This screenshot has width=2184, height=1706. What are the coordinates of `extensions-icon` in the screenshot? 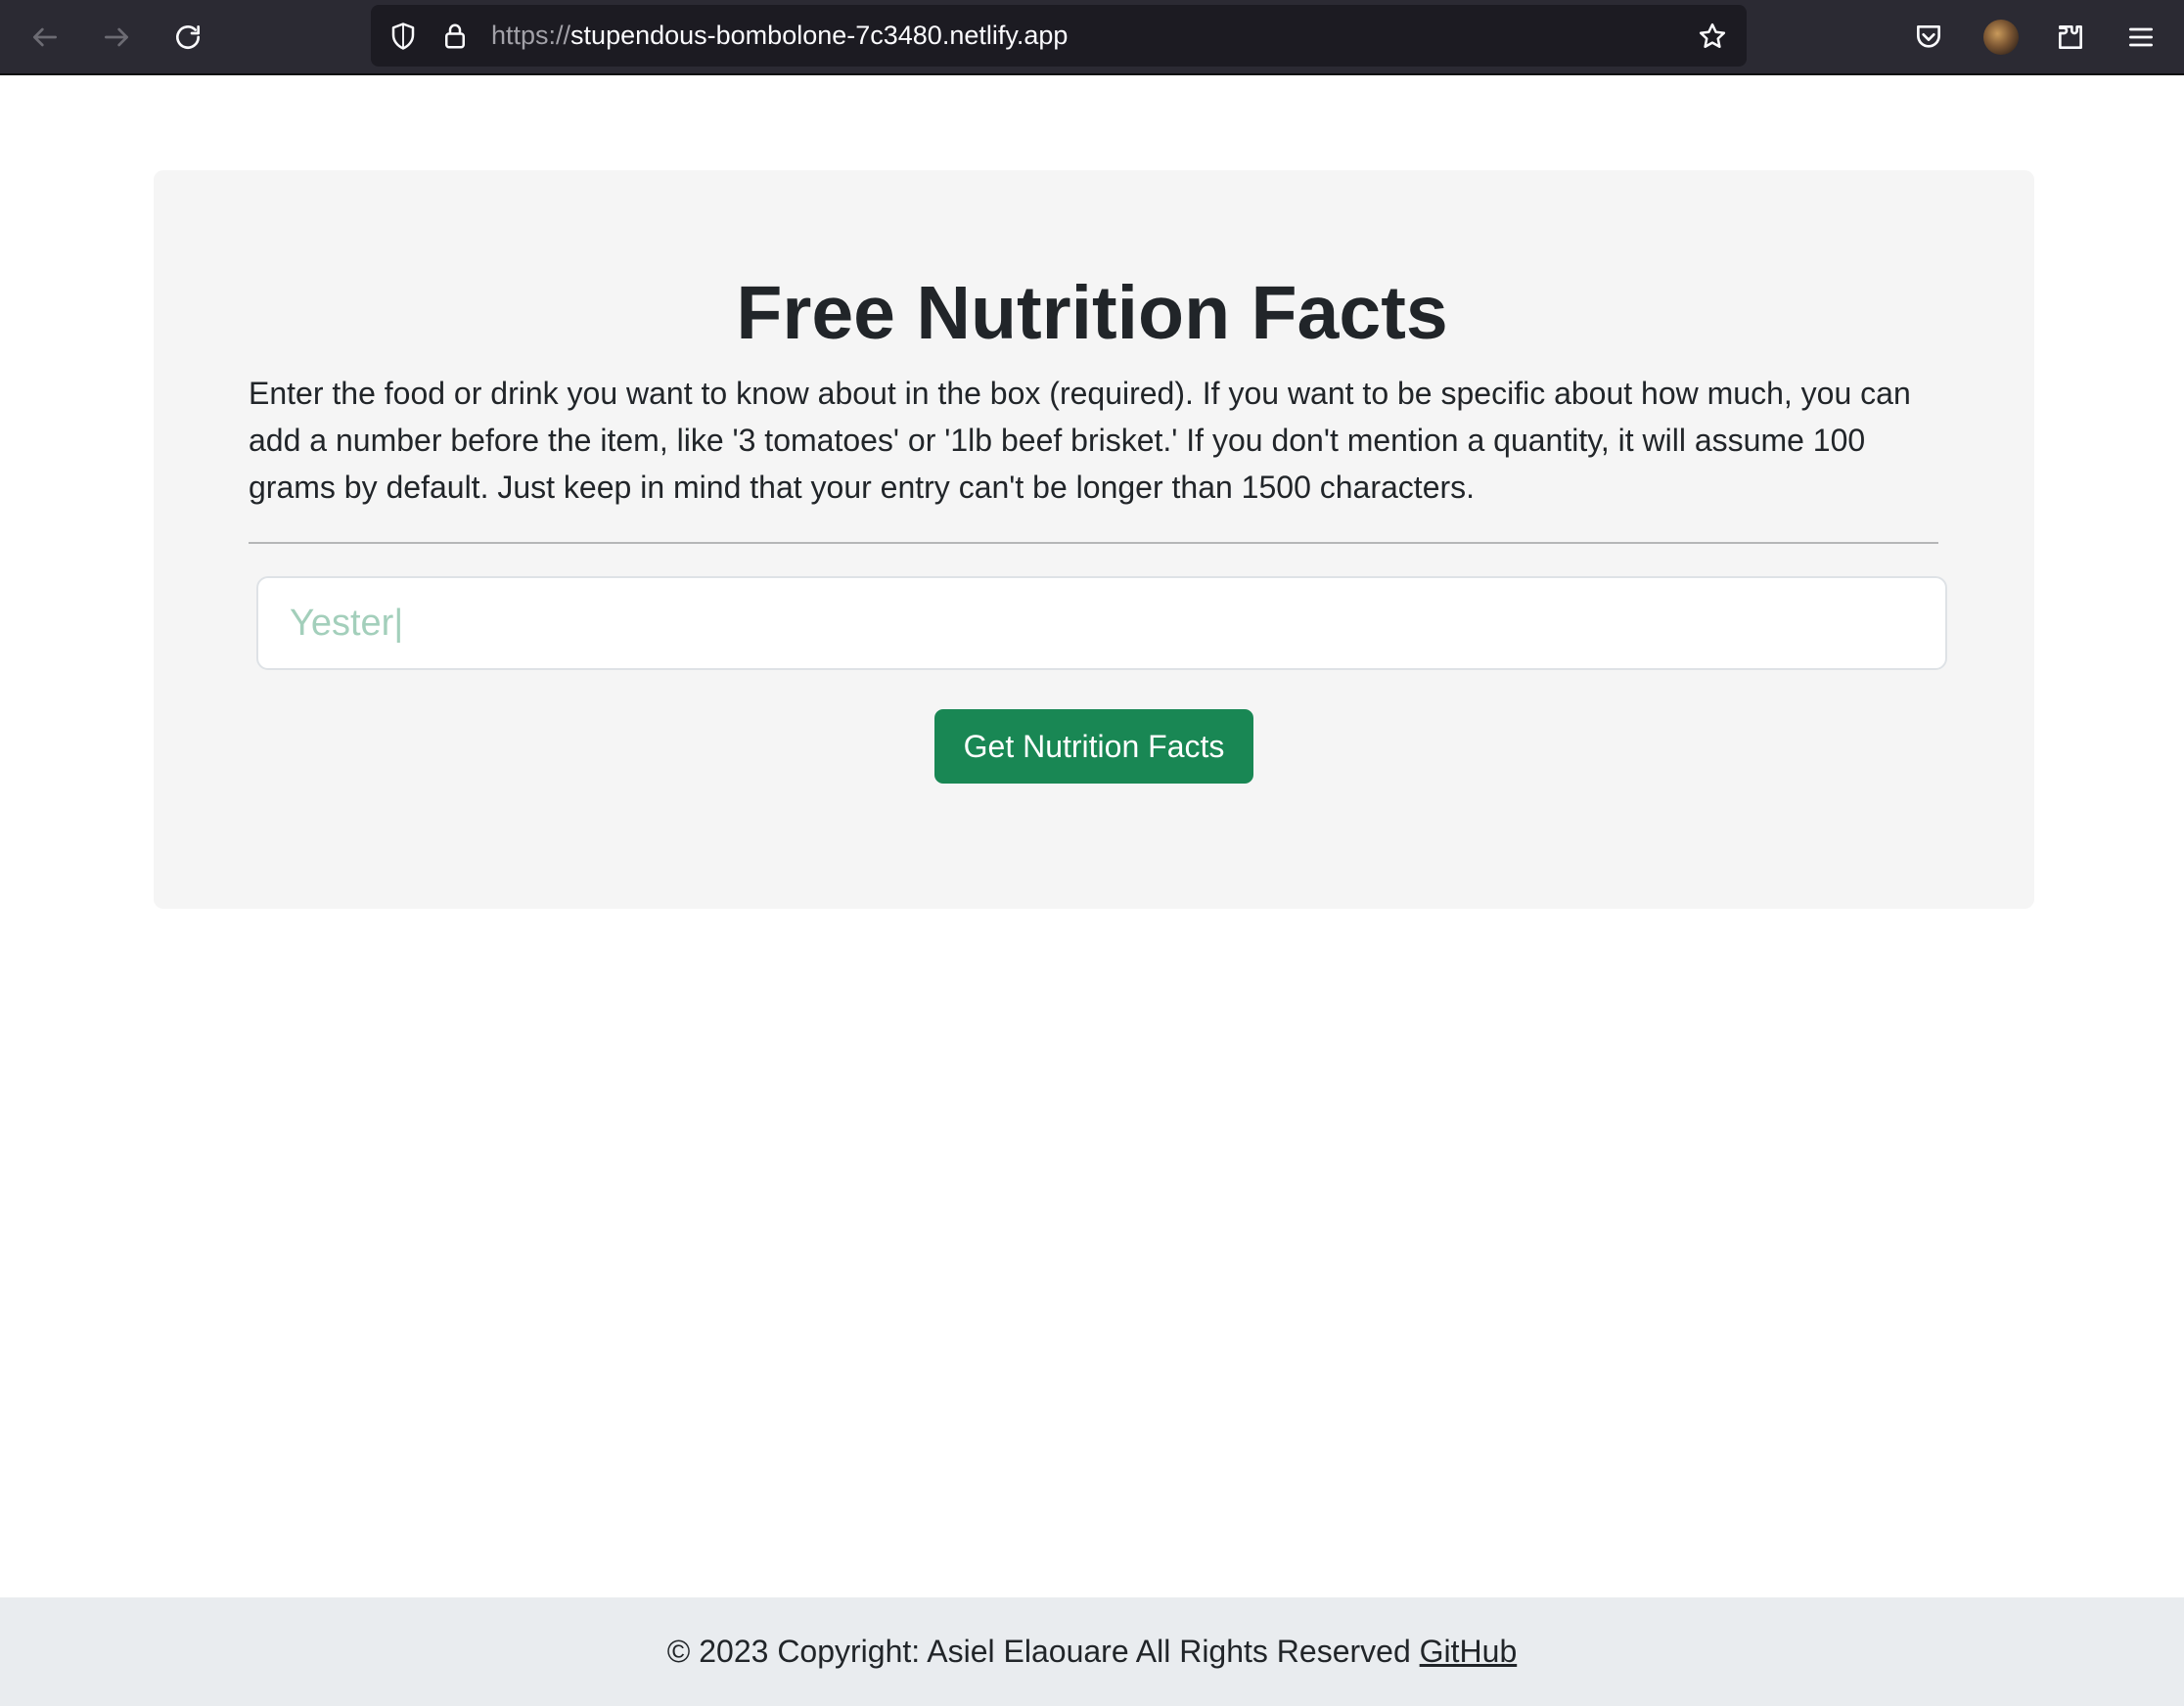 It's located at (2070, 37).